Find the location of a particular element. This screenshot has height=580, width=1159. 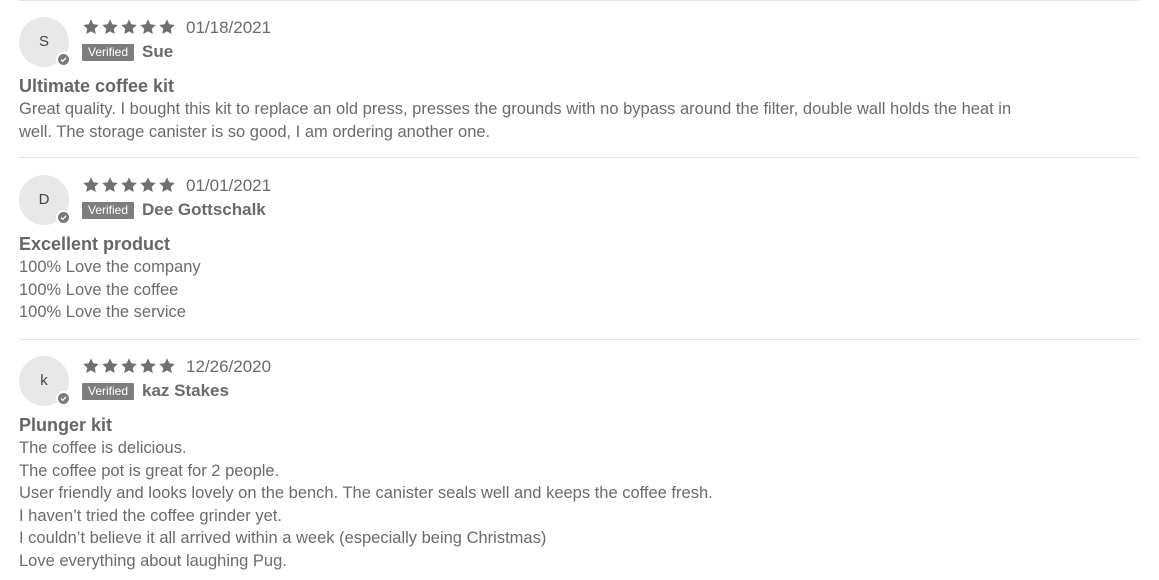

review-author: Dee Gottschalk is located at coordinates (204, 209).